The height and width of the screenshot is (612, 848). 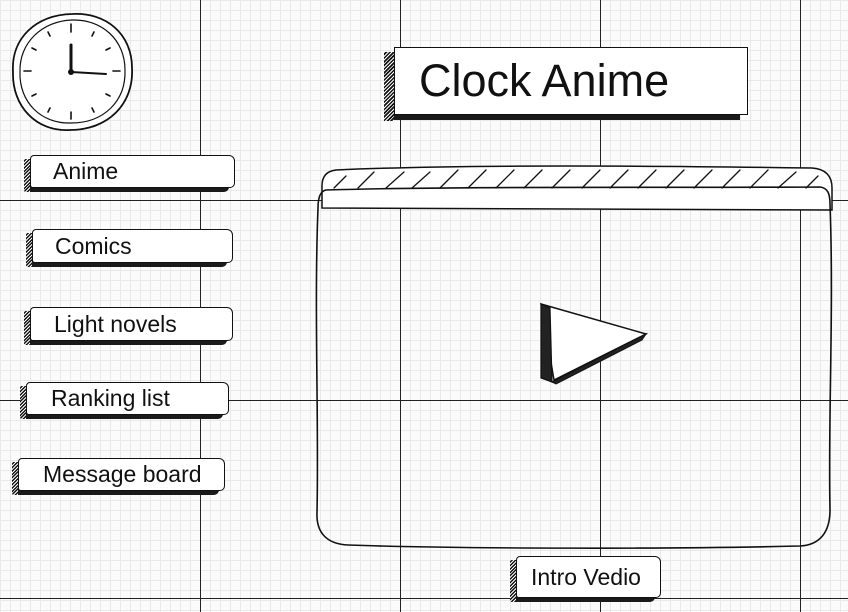 I want to click on intro-video-button: Intro Vedio, so click(x=585, y=579).